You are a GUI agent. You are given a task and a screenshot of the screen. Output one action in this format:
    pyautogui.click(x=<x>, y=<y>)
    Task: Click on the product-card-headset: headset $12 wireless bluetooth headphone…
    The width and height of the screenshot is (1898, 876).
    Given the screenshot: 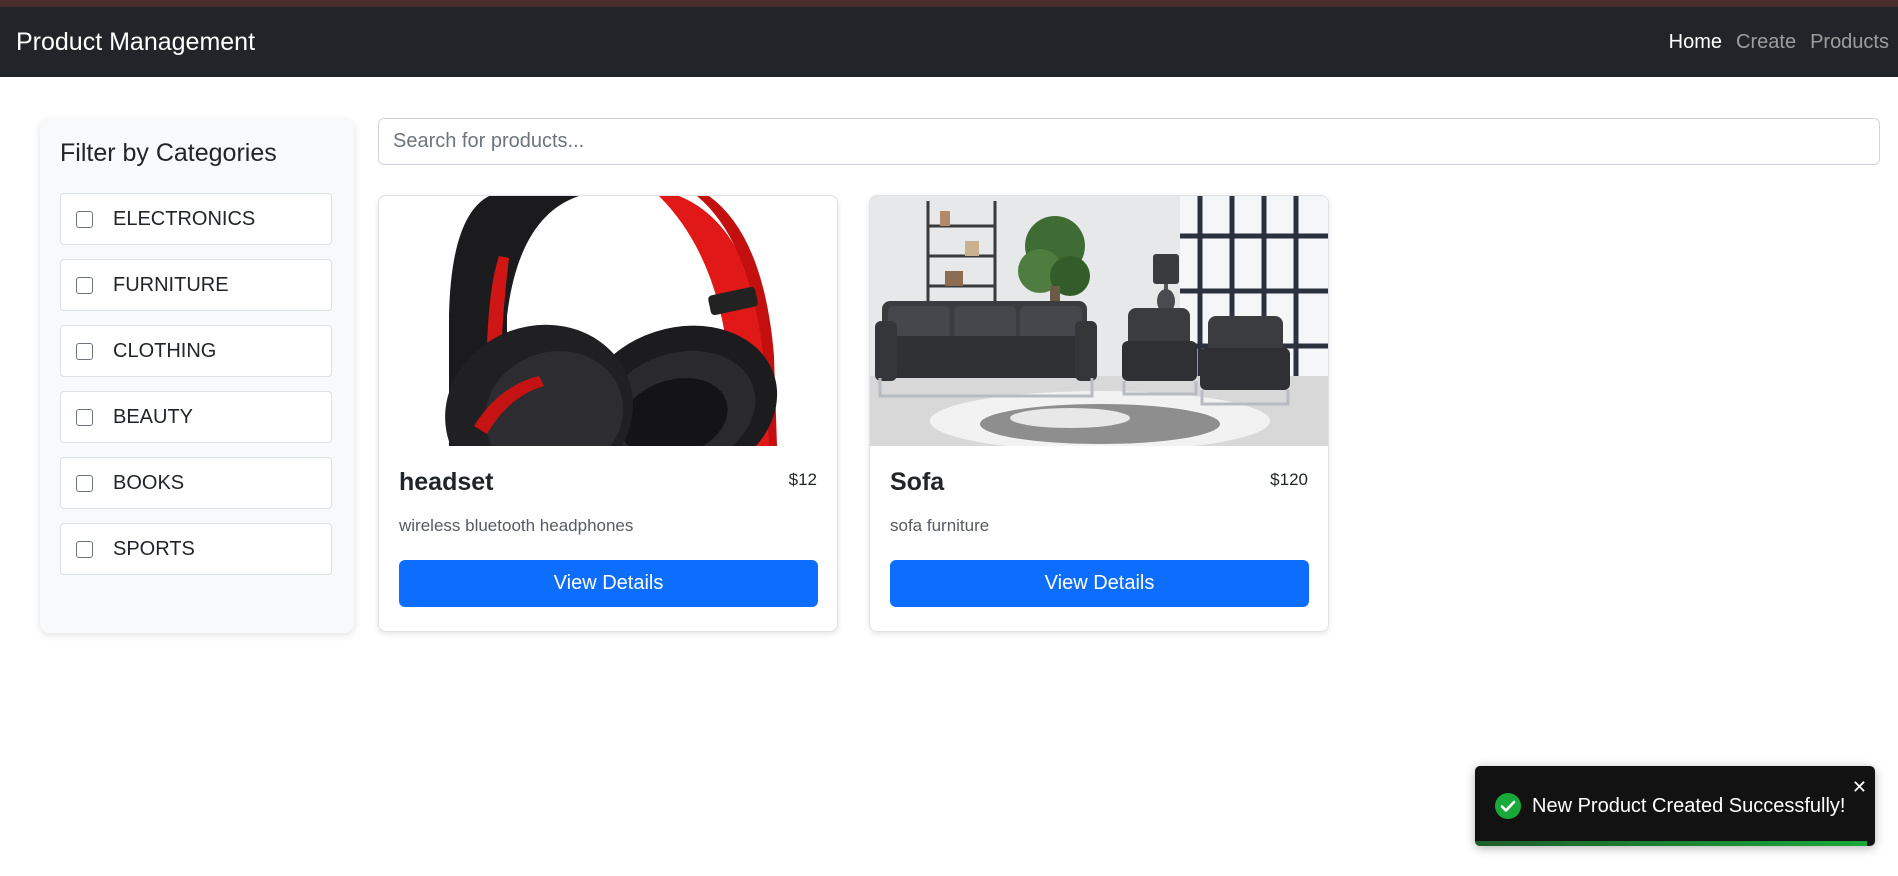 What is the action you would take?
    pyautogui.click(x=608, y=413)
    